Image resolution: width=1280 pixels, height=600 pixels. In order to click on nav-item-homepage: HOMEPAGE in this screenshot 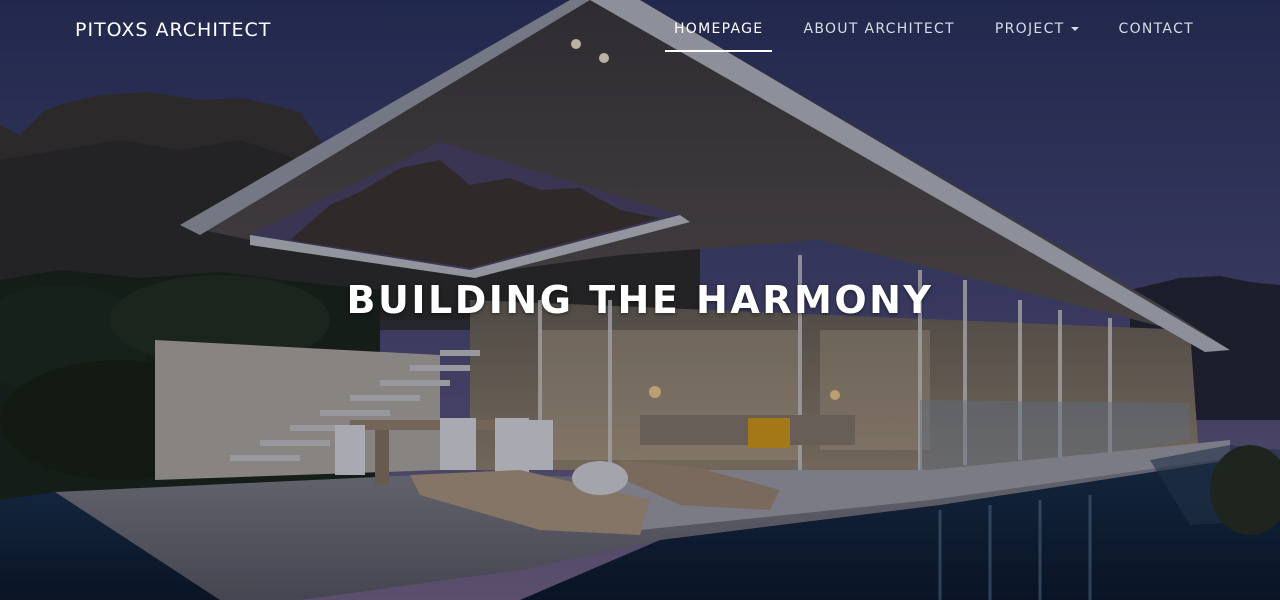, I will do `click(718, 29)`.